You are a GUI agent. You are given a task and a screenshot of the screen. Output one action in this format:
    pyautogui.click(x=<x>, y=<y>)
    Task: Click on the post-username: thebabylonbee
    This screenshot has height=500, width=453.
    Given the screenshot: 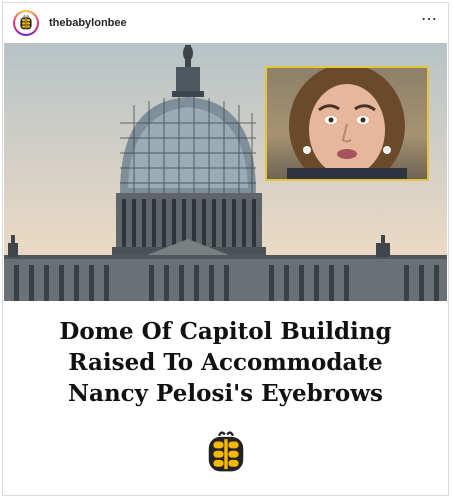 What is the action you would take?
    pyautogui.click(x=88, y=23)
    